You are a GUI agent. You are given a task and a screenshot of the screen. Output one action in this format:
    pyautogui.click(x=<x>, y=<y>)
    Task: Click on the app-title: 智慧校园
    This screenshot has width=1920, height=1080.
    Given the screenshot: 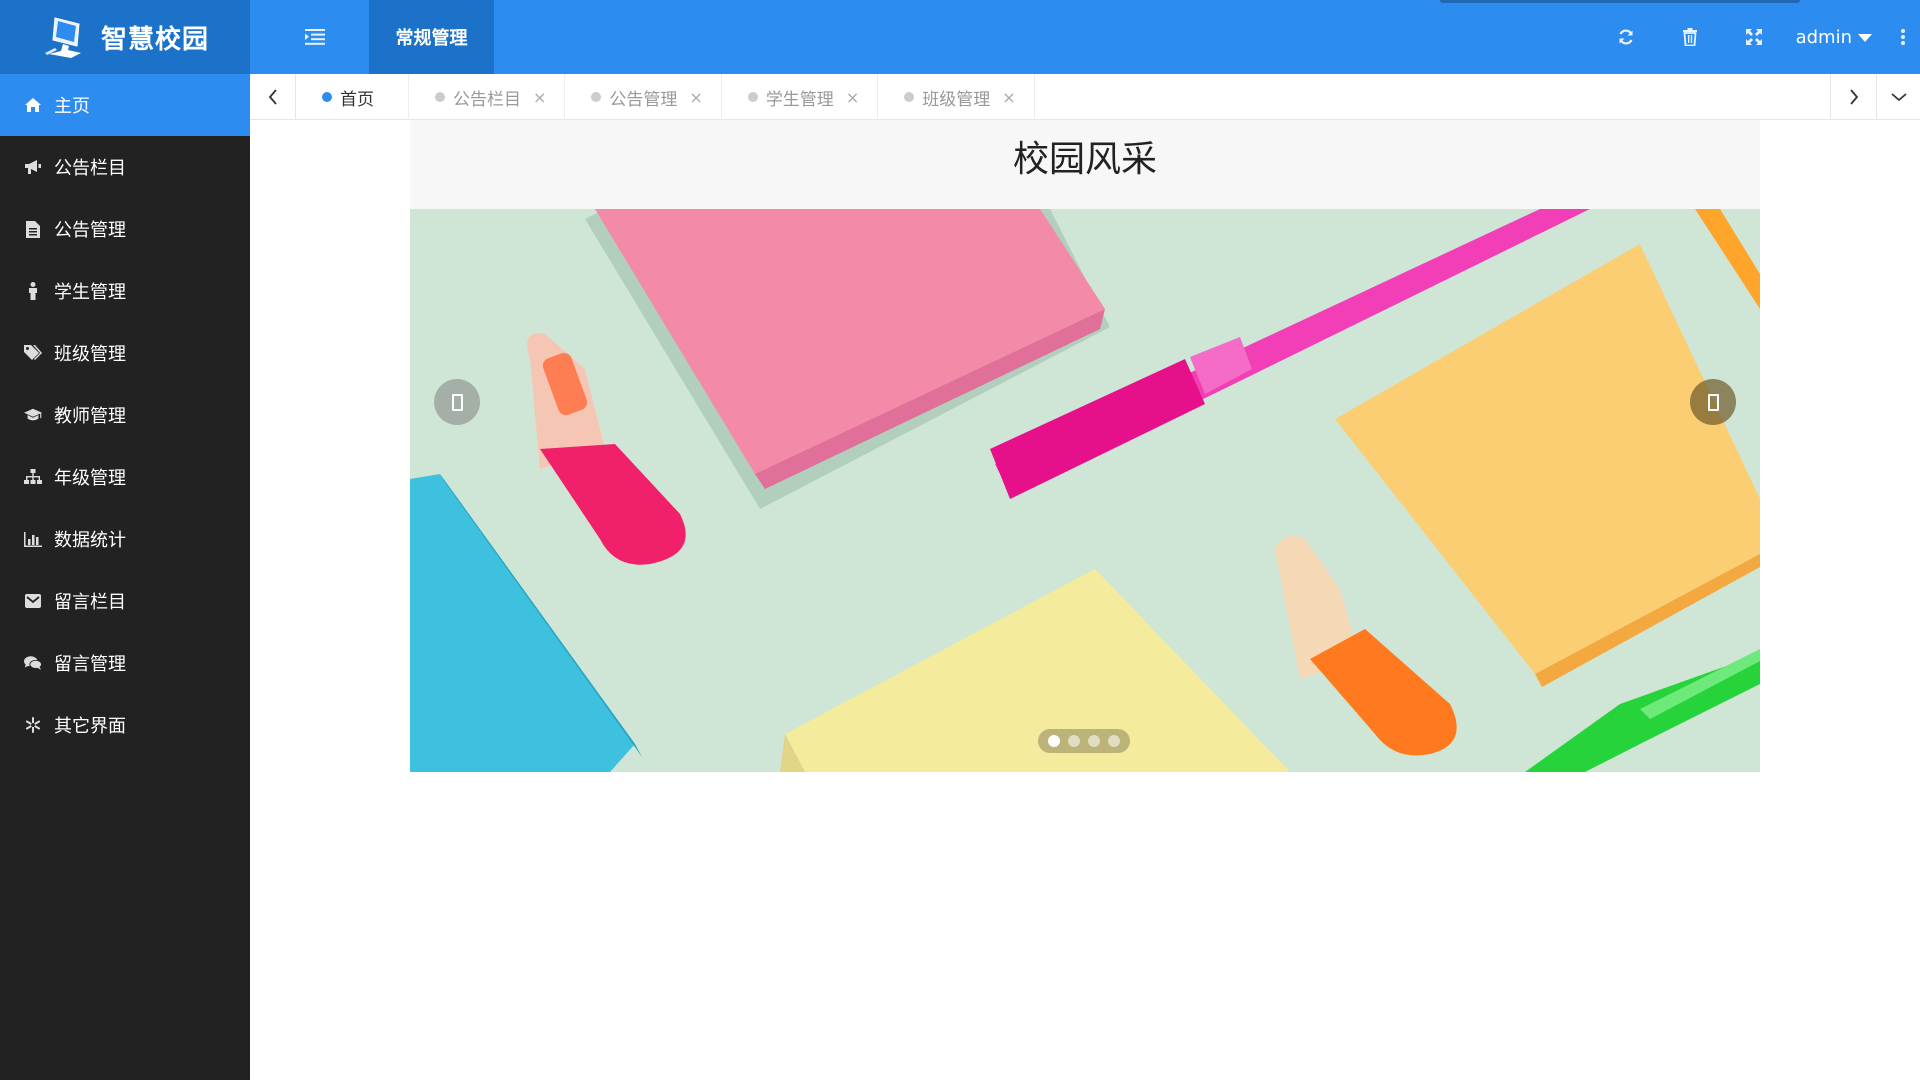 What is the action you would take?
    pyautogui.click(x=154, y=39)
    